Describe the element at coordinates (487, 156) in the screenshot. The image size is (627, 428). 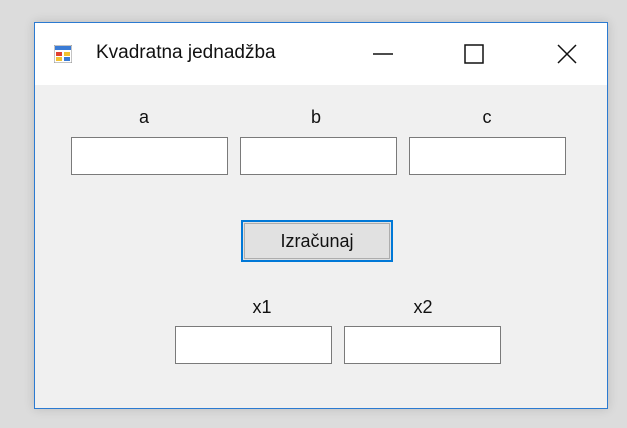
I see `input-c` at that location.